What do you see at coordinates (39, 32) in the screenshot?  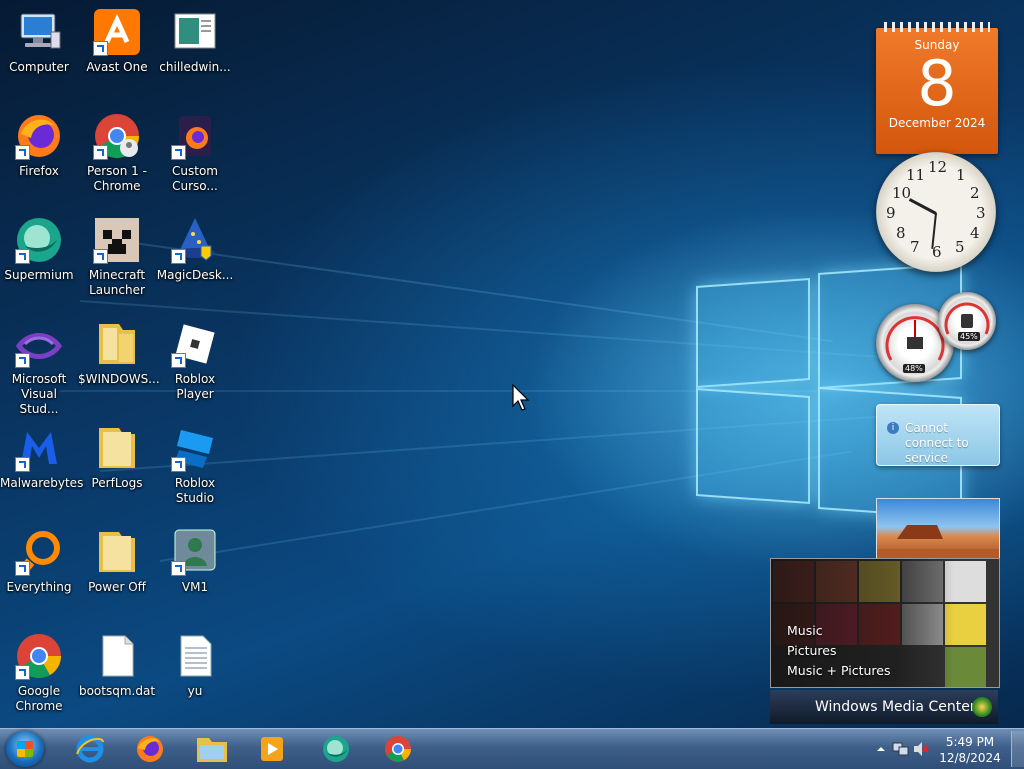 I see `computer-icon` at bounding box center [39, 32].